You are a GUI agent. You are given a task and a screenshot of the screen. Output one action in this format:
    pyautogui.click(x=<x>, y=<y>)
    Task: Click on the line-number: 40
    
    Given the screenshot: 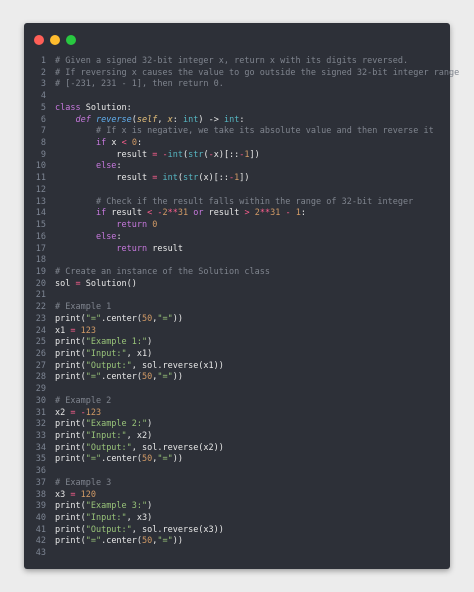 What is the action you would take?
    pyautogui.click(x=40, y=518)
    